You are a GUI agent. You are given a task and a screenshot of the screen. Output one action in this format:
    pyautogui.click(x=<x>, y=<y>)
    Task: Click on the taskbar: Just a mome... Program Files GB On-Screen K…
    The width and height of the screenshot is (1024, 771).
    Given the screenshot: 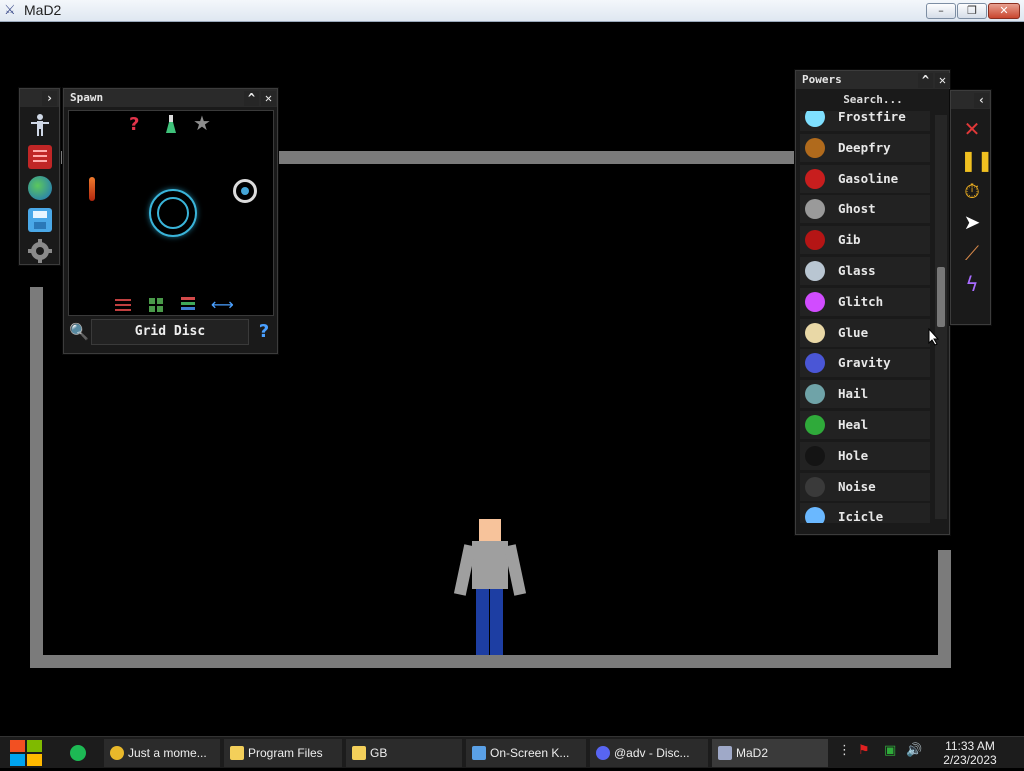 What is the action you would take?
    pyautogui.click(x=512, y=752)
    